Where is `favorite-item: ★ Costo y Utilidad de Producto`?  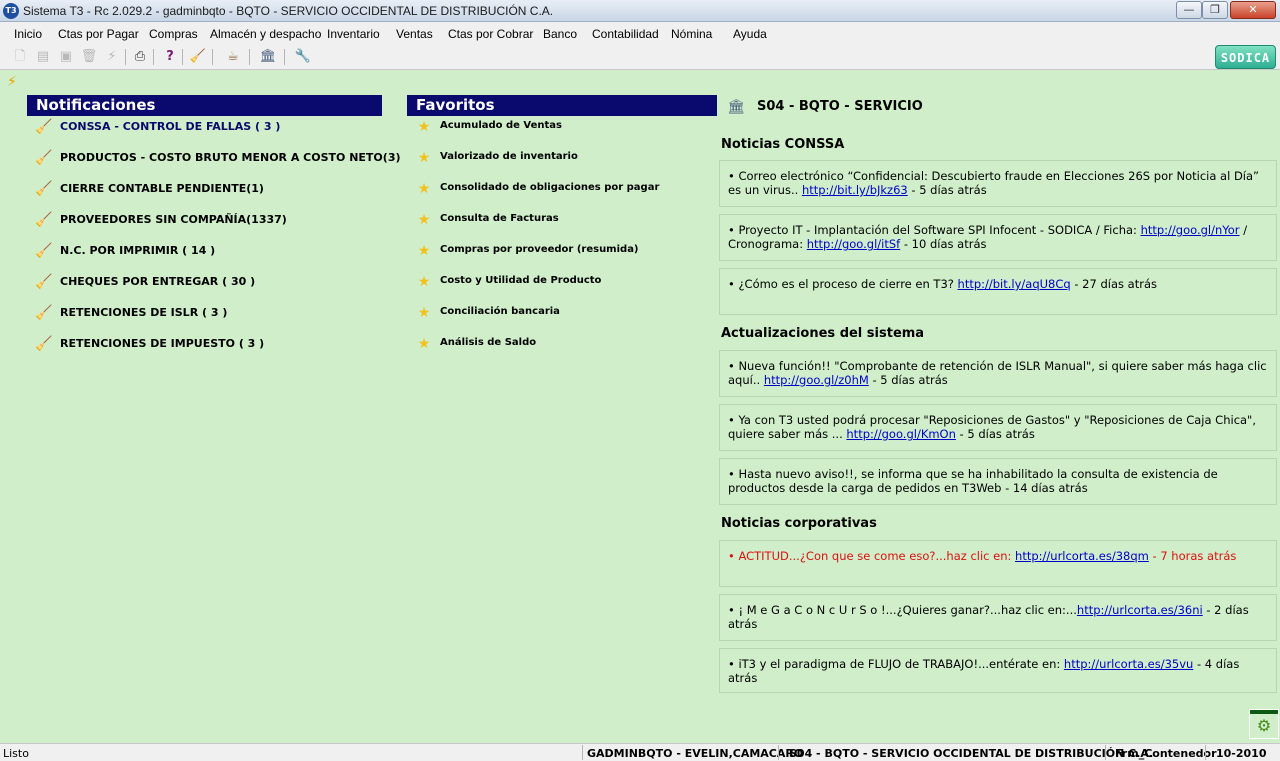
favorite-item: ★ Costo y Utilidad de Producto is located at coordinates (562, 282).